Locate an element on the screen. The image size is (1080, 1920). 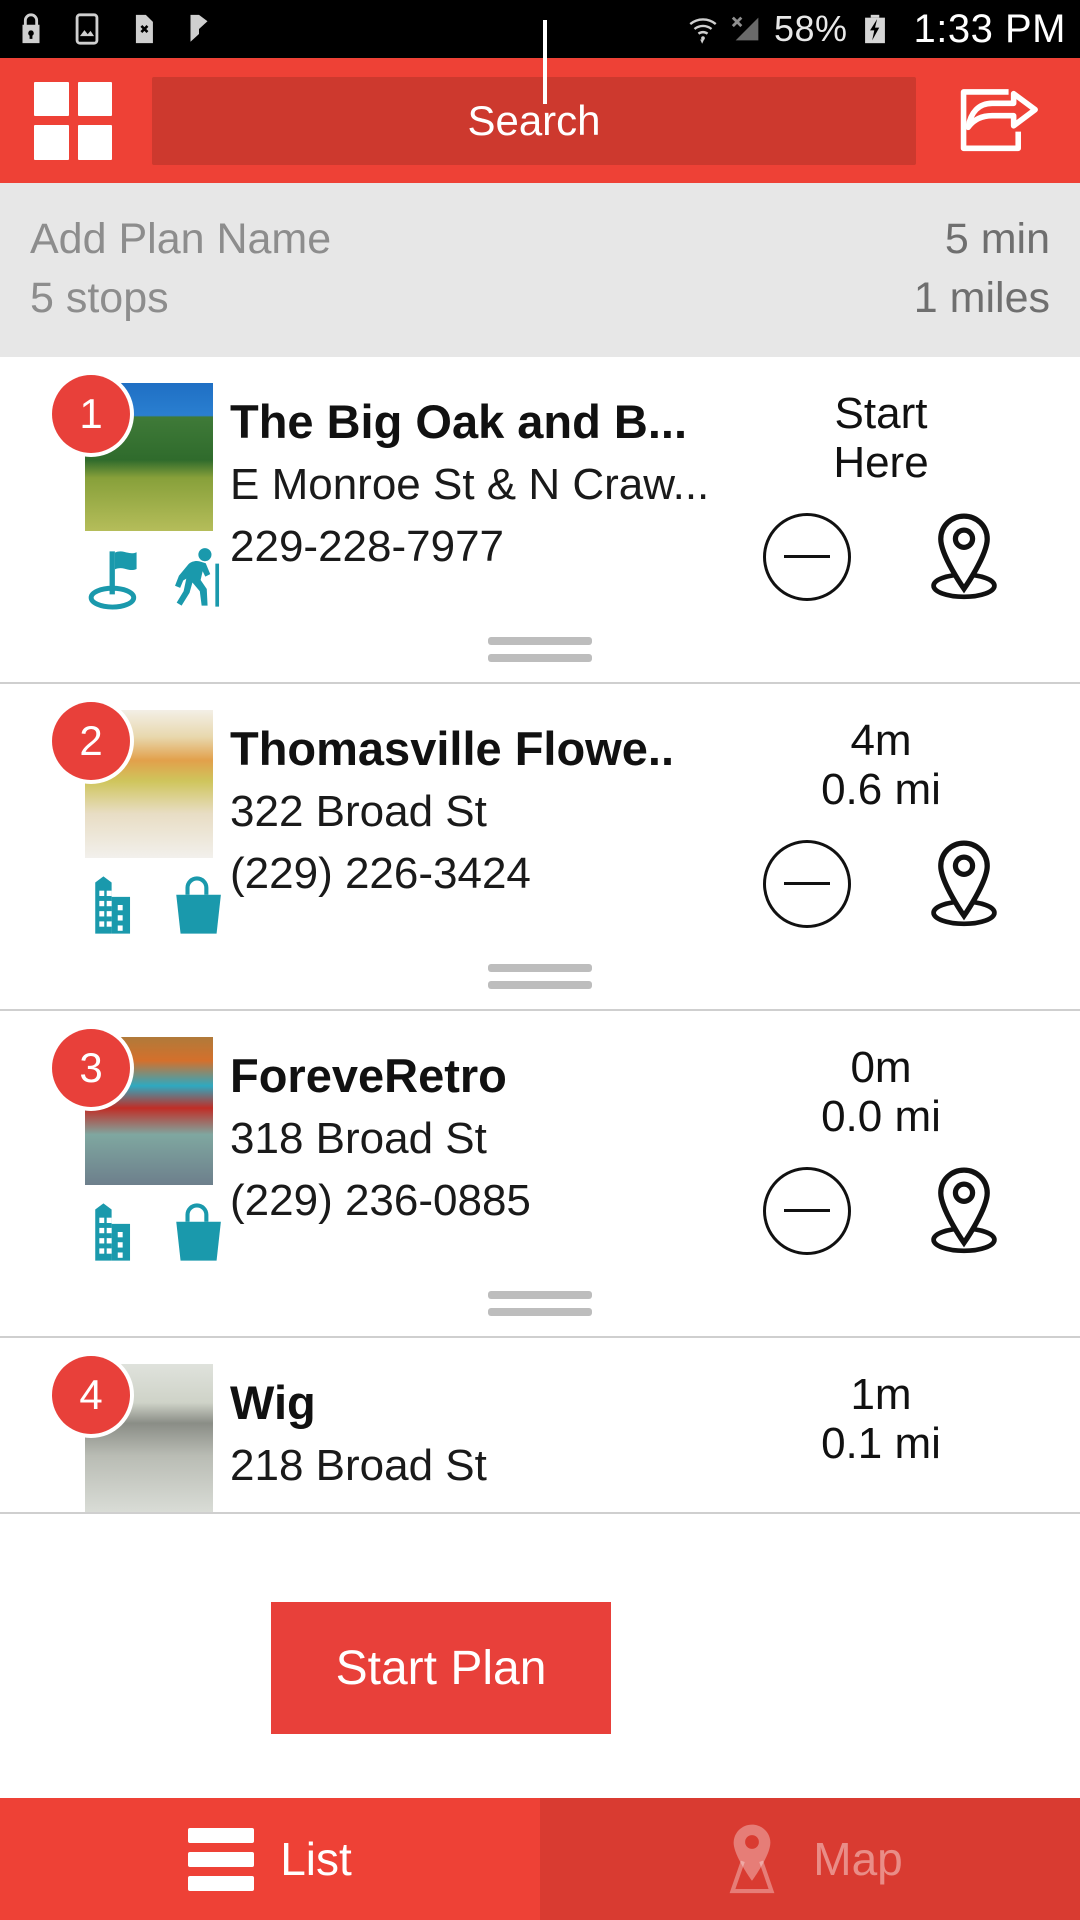
share-button is located at coordinates (1001, 121).